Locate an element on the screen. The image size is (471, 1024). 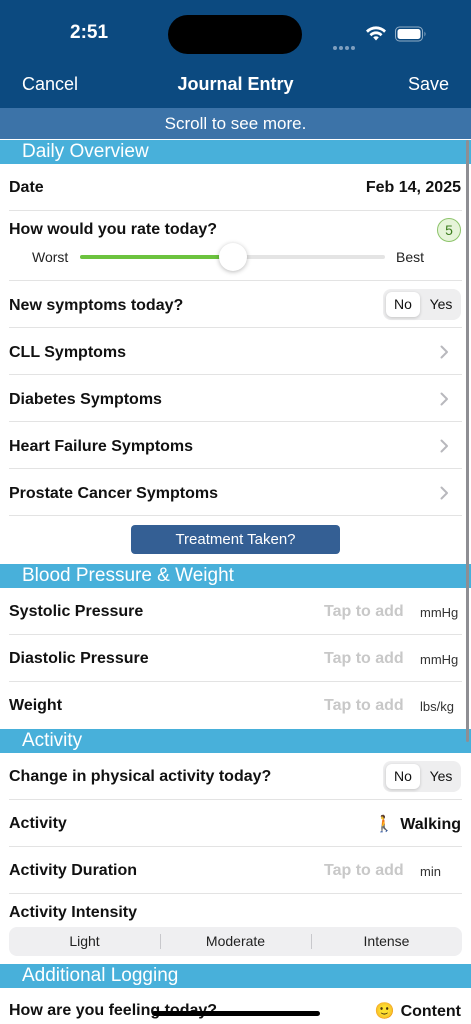
wifi-icon is located at coordinates (376, 33).